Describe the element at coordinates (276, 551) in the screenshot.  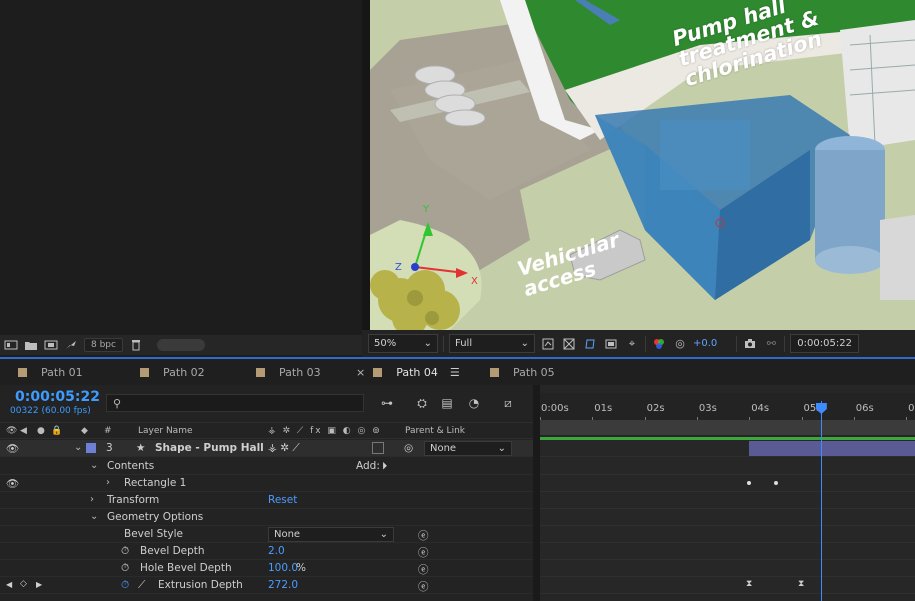
I see `bevel-depth-value: 2.0` at that location.